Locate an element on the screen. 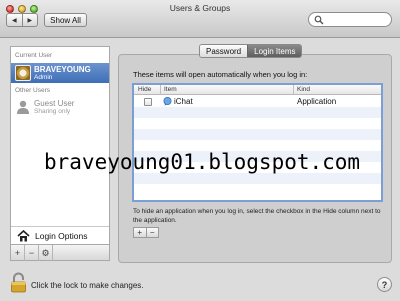  add-login-item-button: + is located at coordinates (140, 232).